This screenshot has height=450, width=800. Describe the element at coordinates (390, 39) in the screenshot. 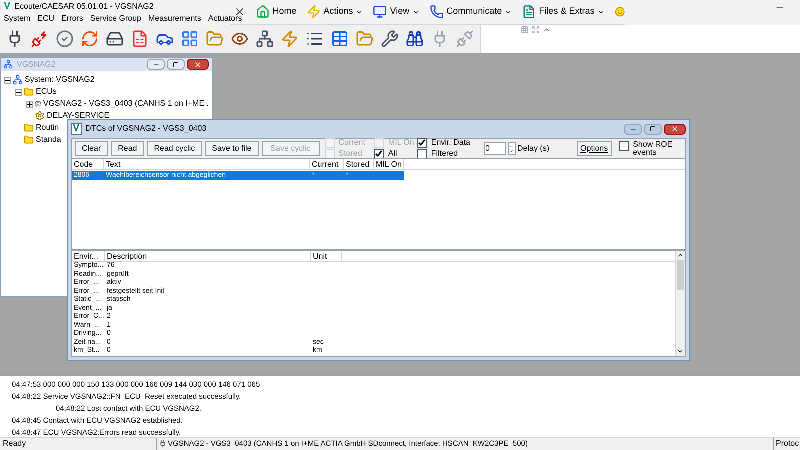

I see `wrench-icon` at that location.